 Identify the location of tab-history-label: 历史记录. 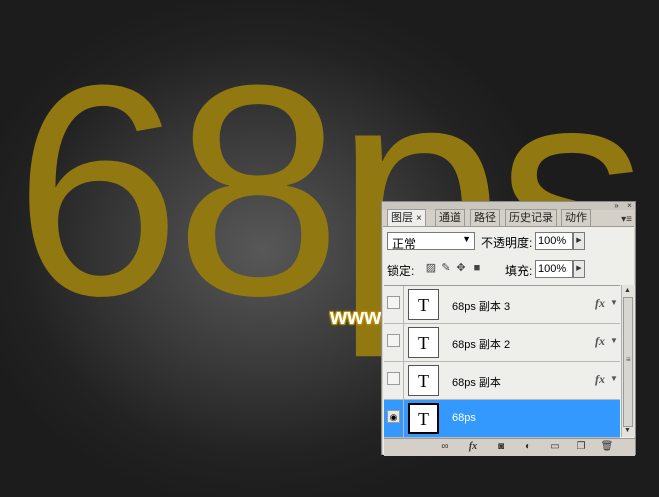
(531, 218).